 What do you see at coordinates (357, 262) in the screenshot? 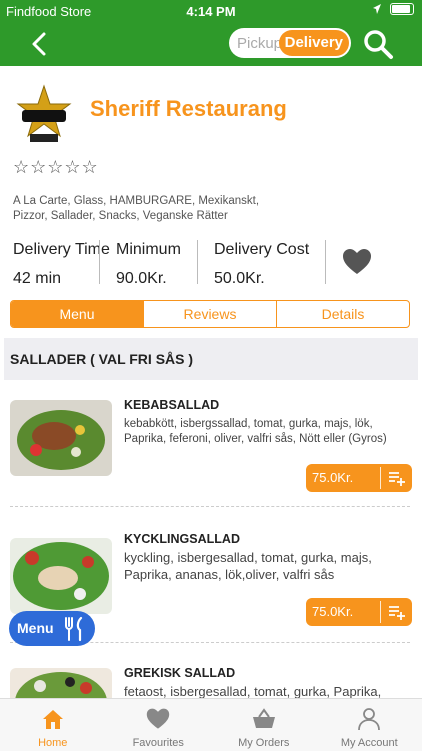
I see `favourite-heart-icon` at bounding box center [357, 262].